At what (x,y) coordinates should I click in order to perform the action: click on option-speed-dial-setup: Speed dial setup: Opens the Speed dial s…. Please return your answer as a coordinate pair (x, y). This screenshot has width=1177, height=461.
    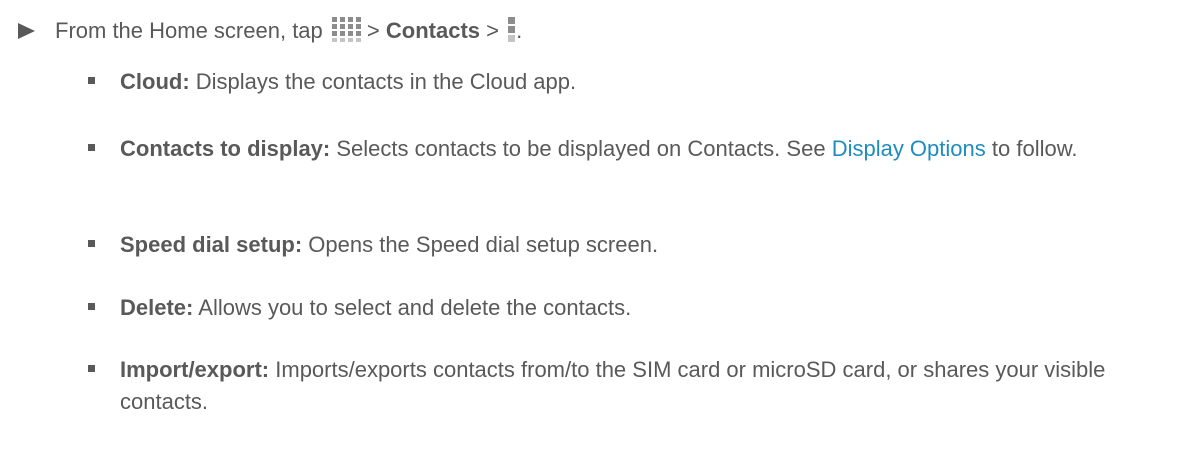
    Looking at the image, I should click on (618, 245).